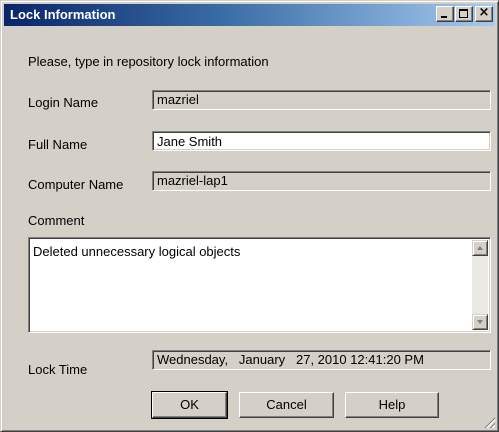 This screenshot has height=432, width=499. I want to click on computer-name-label: Computer Name, so click(76, 184).